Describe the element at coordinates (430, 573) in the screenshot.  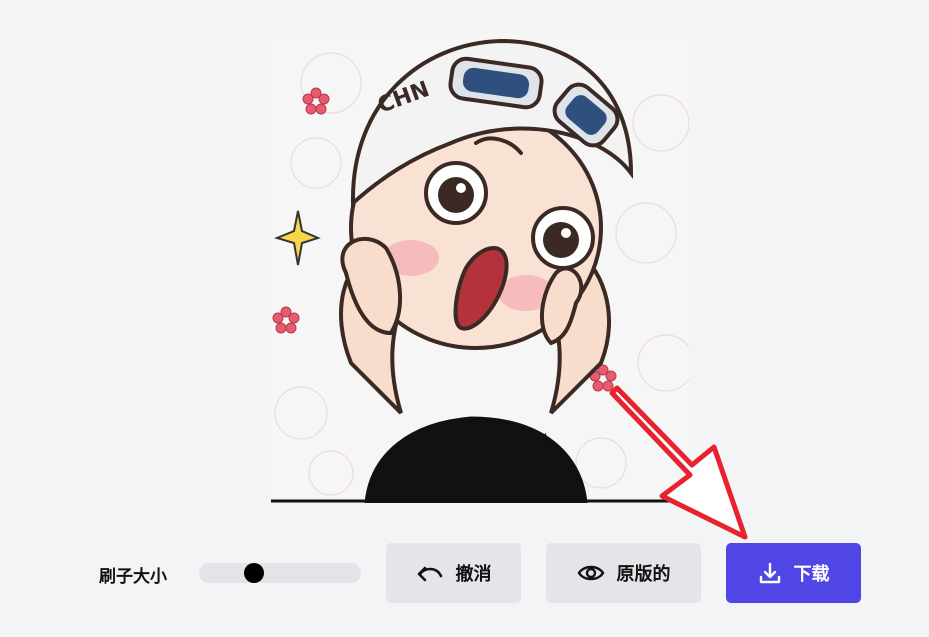
I see `undo-icon` at that location.